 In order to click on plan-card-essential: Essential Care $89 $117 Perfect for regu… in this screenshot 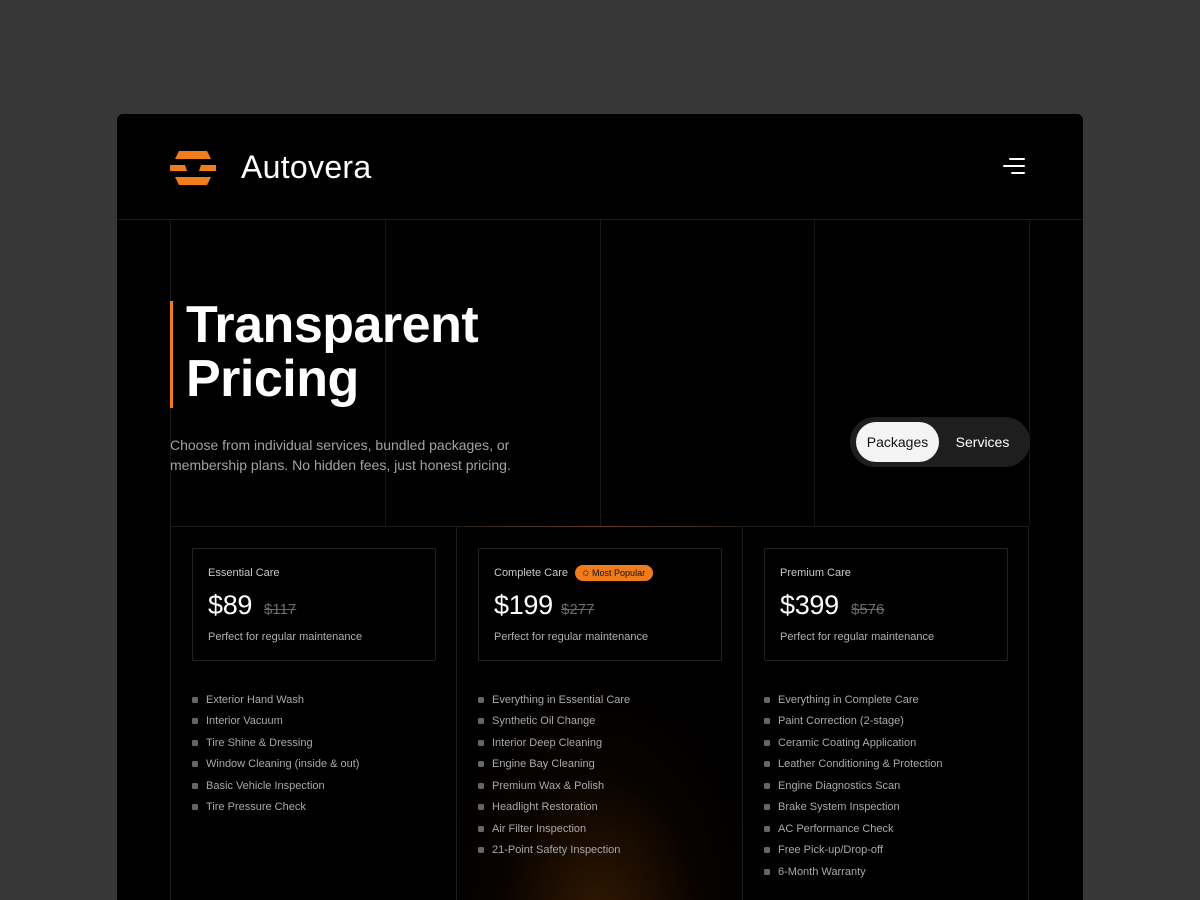, I will do `click(314, 713)`.